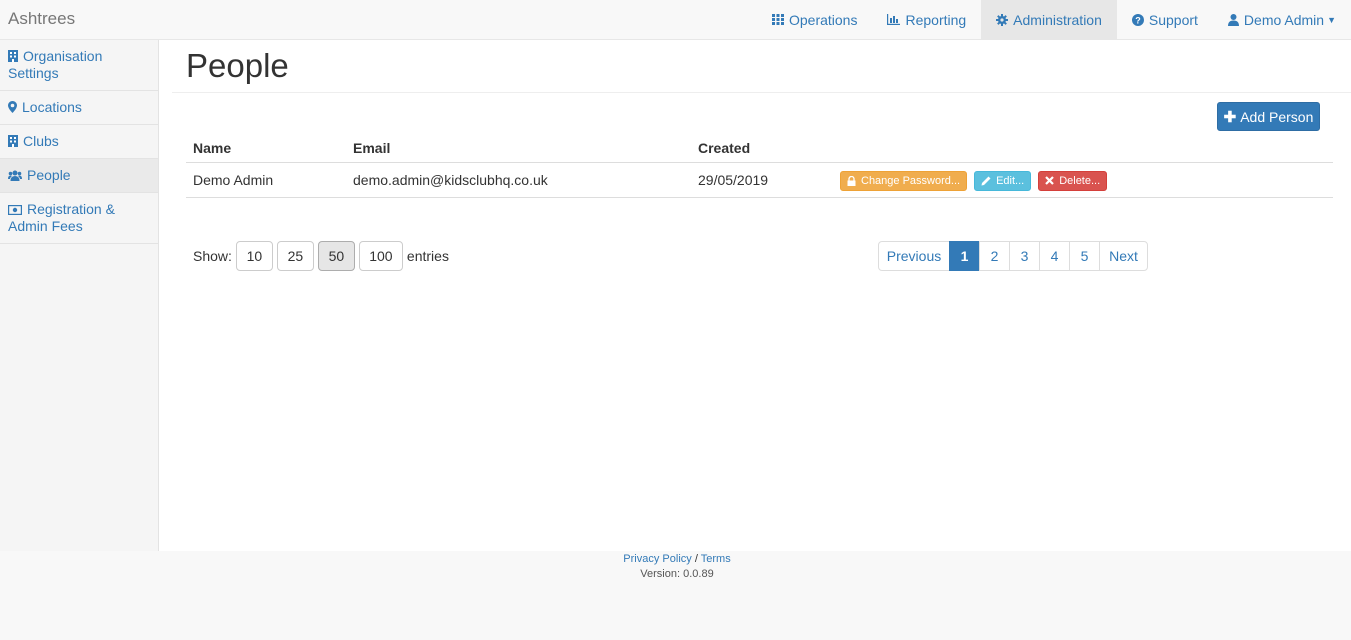 The height and width of the screenshot is (640, 1351). What do you see at coordinates (15, 210) in the screenshot?
I see `money-icon` at bounding box center [15, 210].